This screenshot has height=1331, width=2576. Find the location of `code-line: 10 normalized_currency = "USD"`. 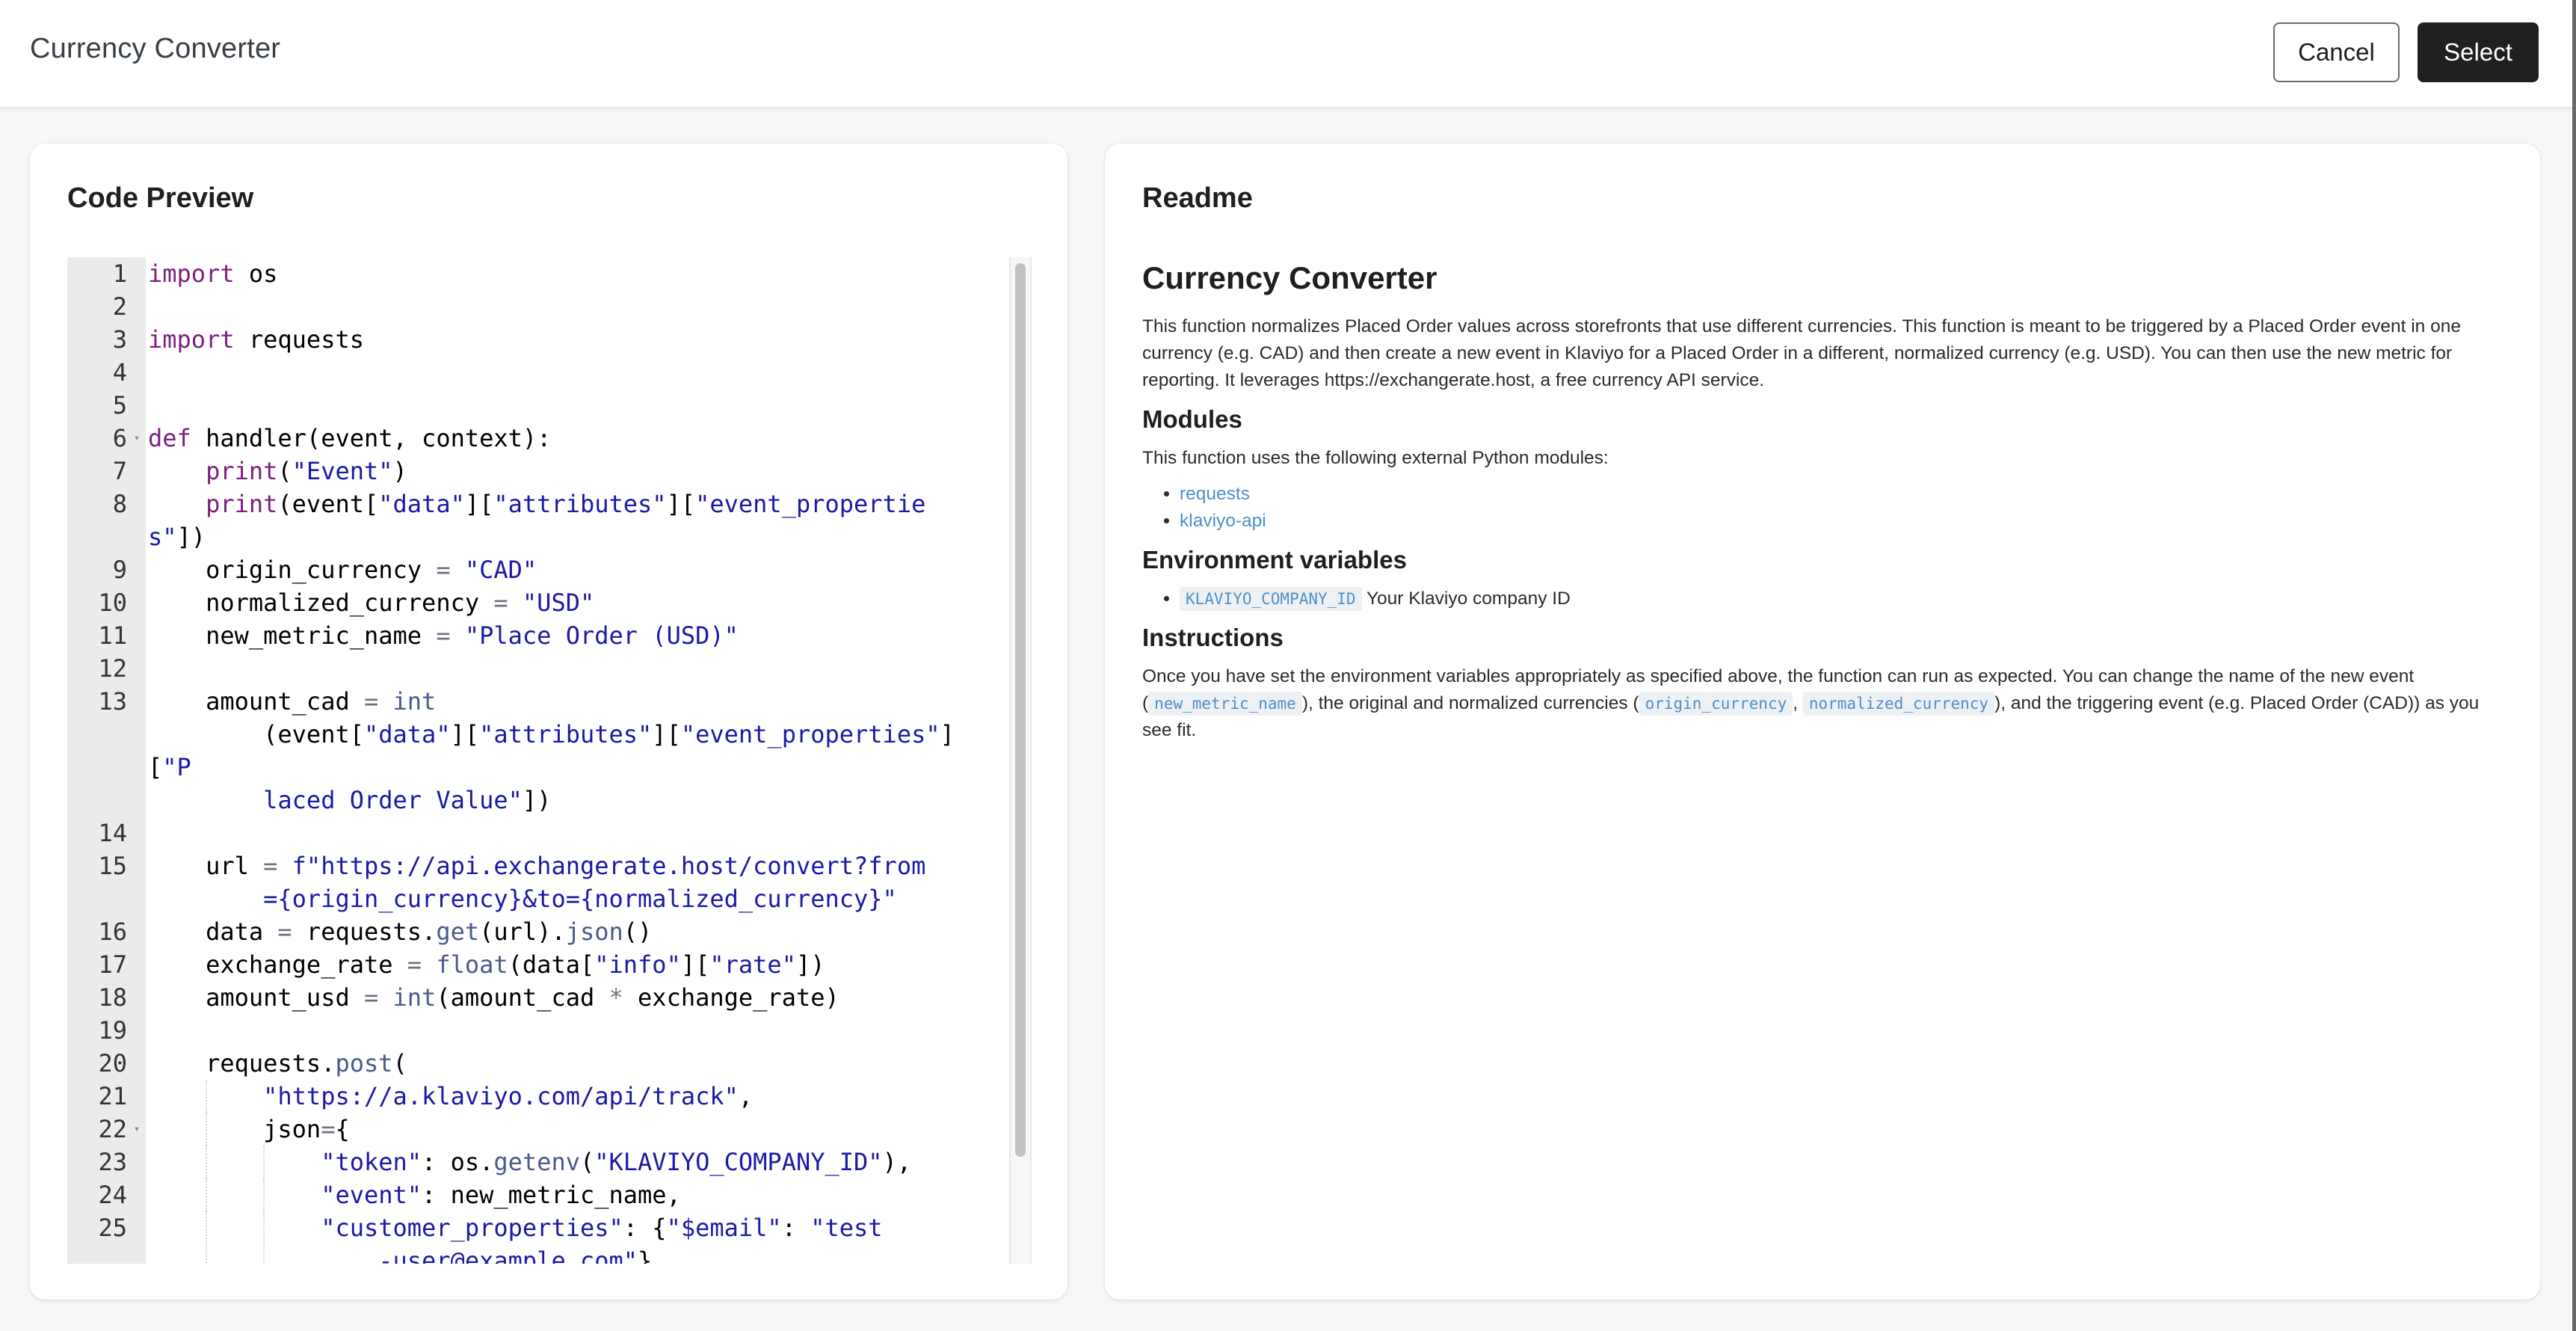

code-line: 10 normalized_currency = "USD" is located at coordinates (530, 602).